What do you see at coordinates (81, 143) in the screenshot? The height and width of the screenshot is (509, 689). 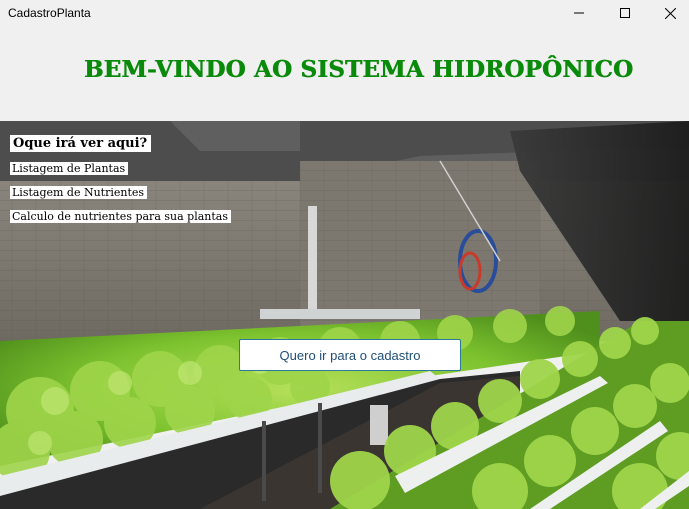 I see `info-heading: Oque irá ver aqui?` at bounding box center [81, 143].